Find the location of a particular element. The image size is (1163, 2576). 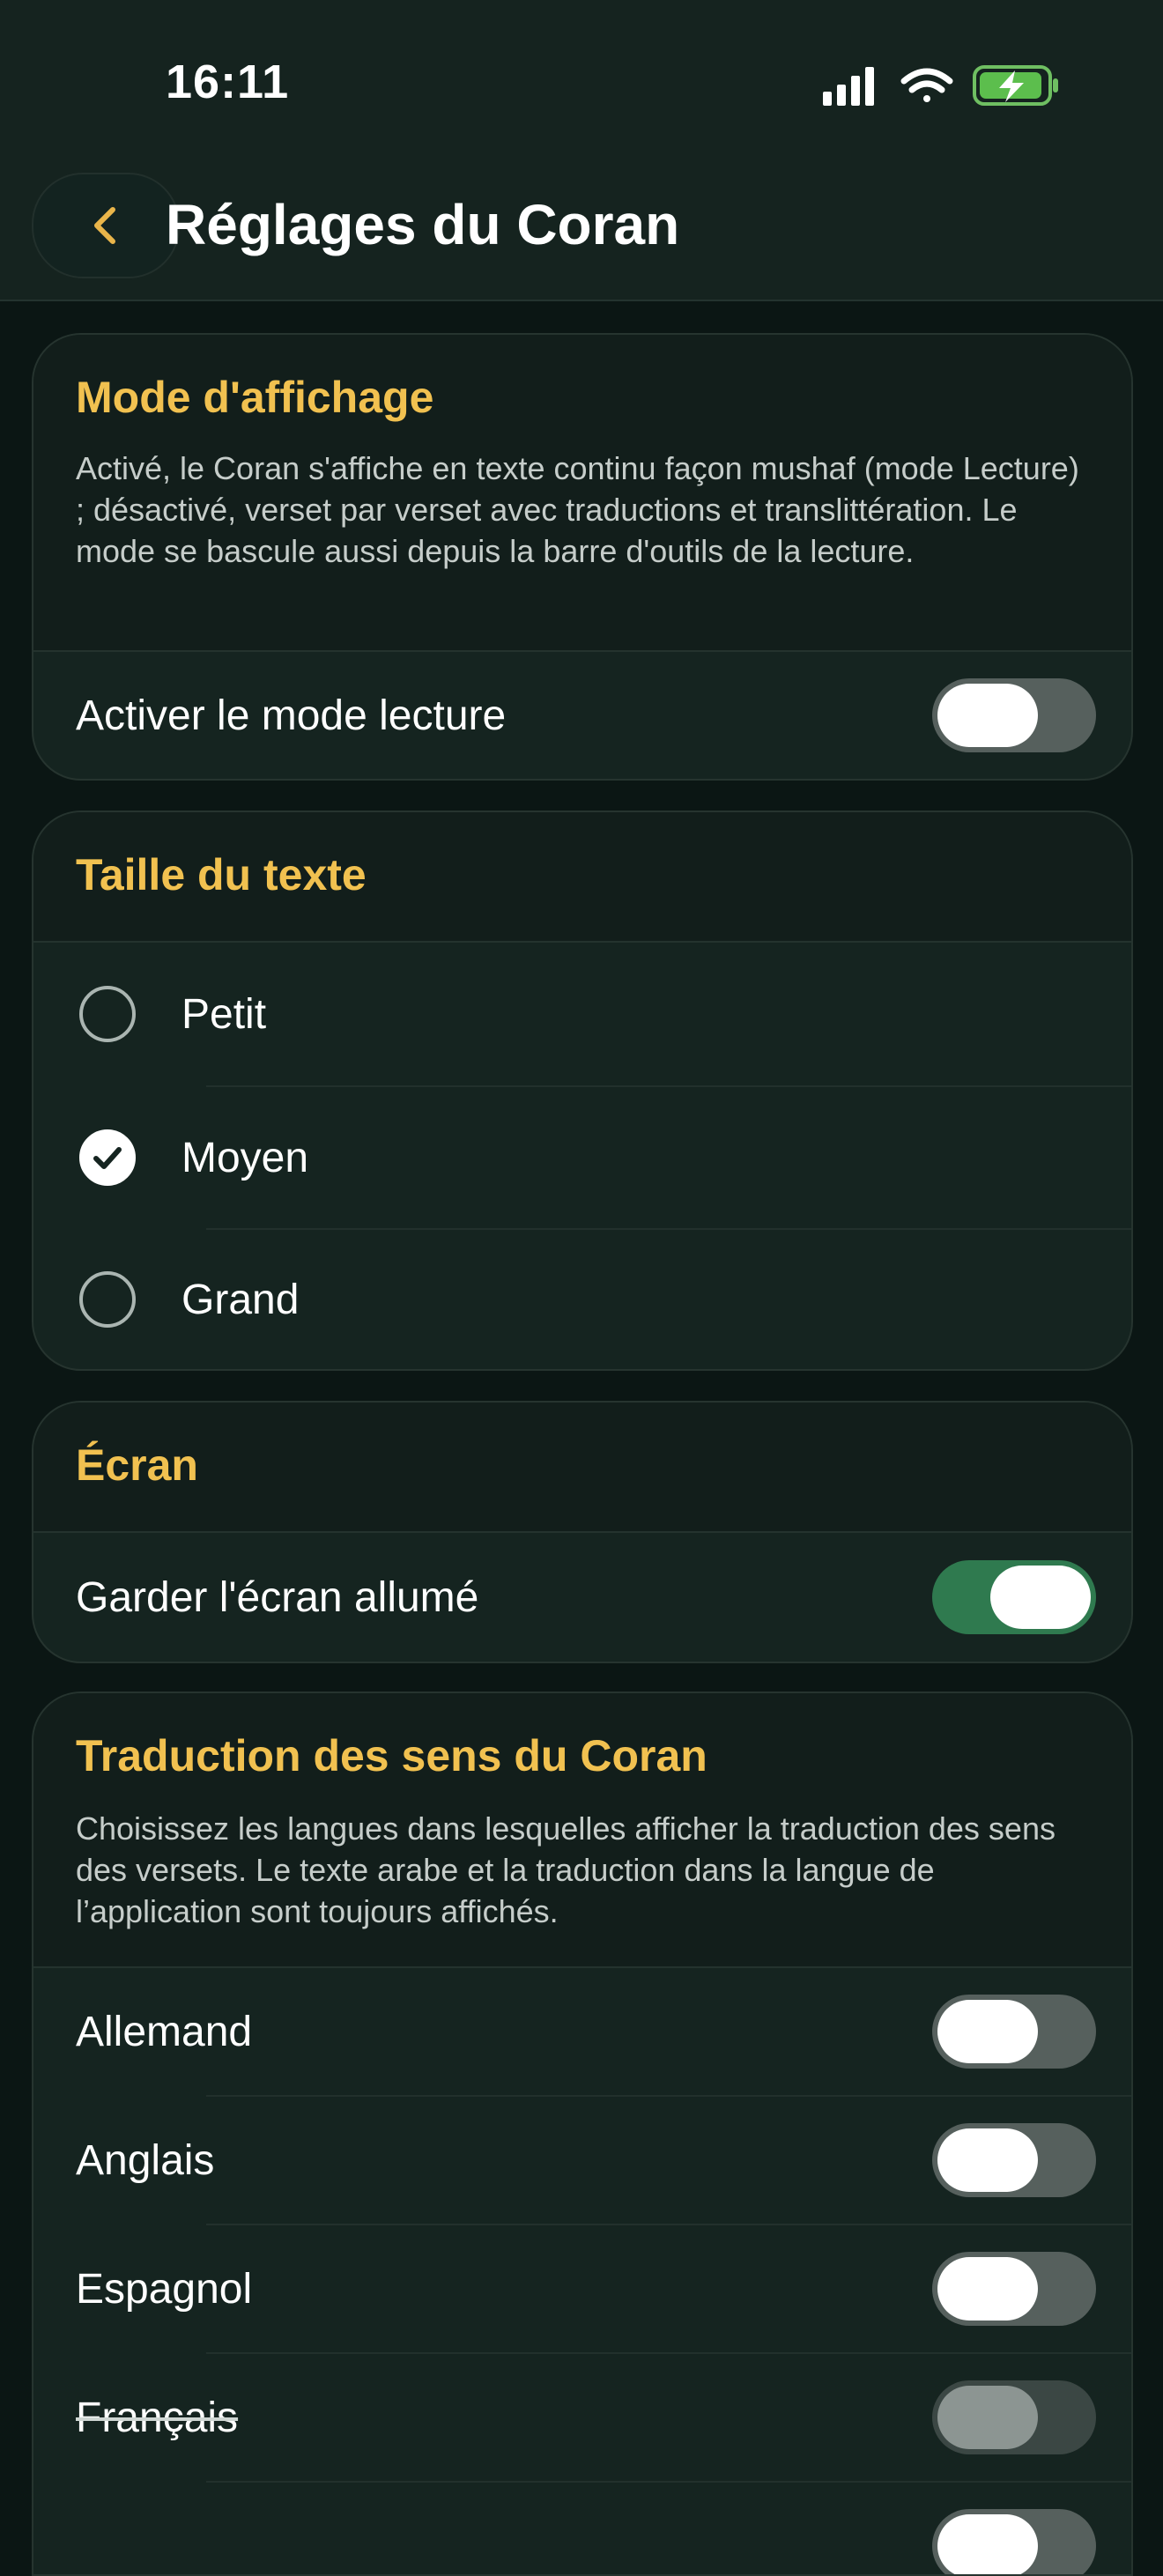

keep-screen-on-row: Garder l'écran allumé is located at coordinates (582, 1598).